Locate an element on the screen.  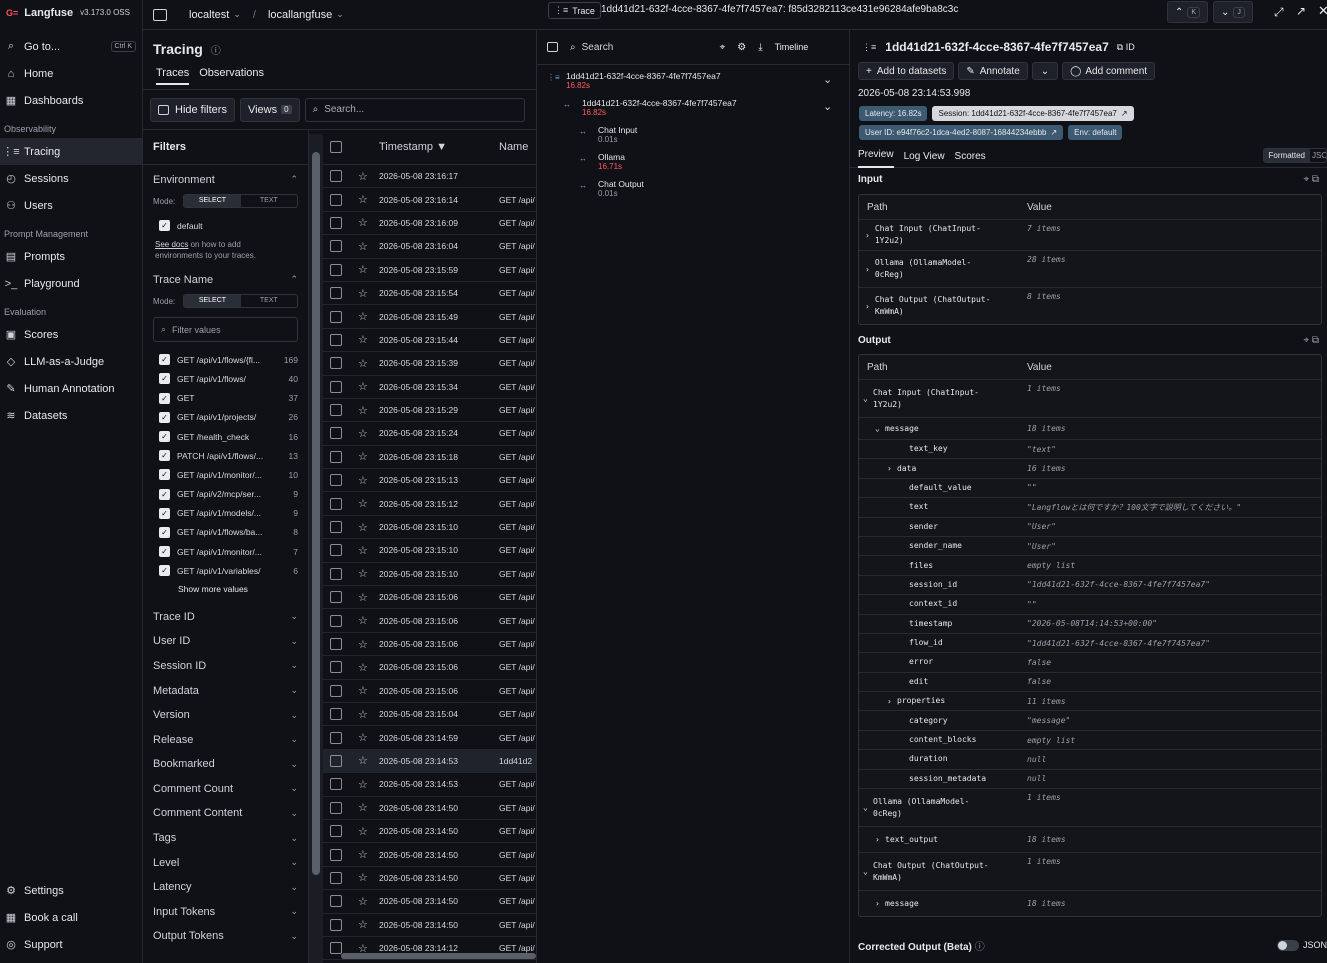
mode-text-option: TEXT is located at coordinates (269, 301).